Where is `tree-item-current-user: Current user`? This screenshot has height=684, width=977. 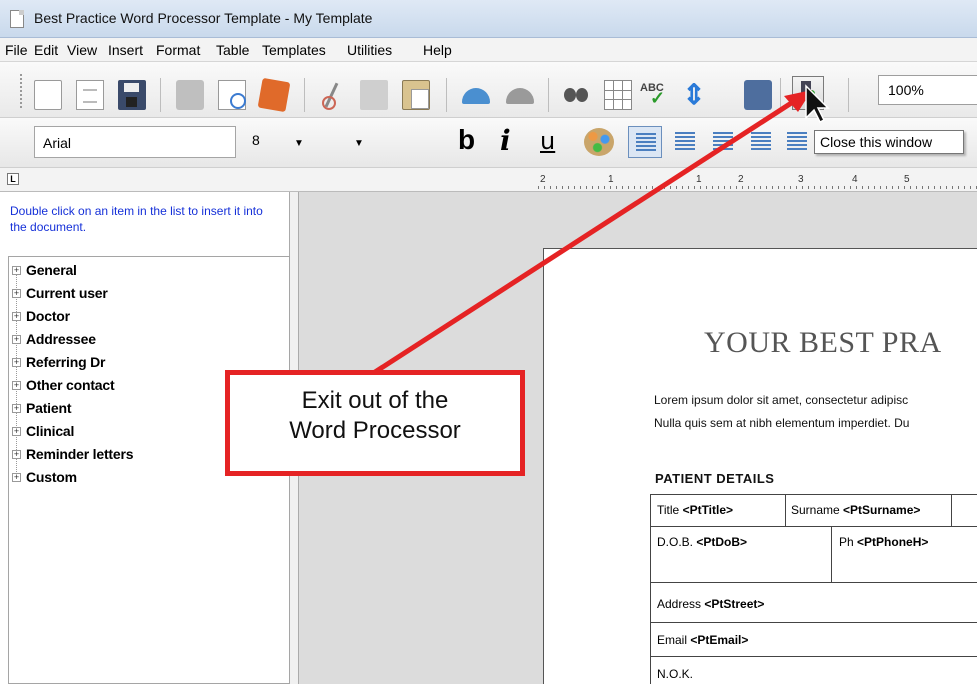
tree-item-current-user: Current user is located at coordinates (67, 293).